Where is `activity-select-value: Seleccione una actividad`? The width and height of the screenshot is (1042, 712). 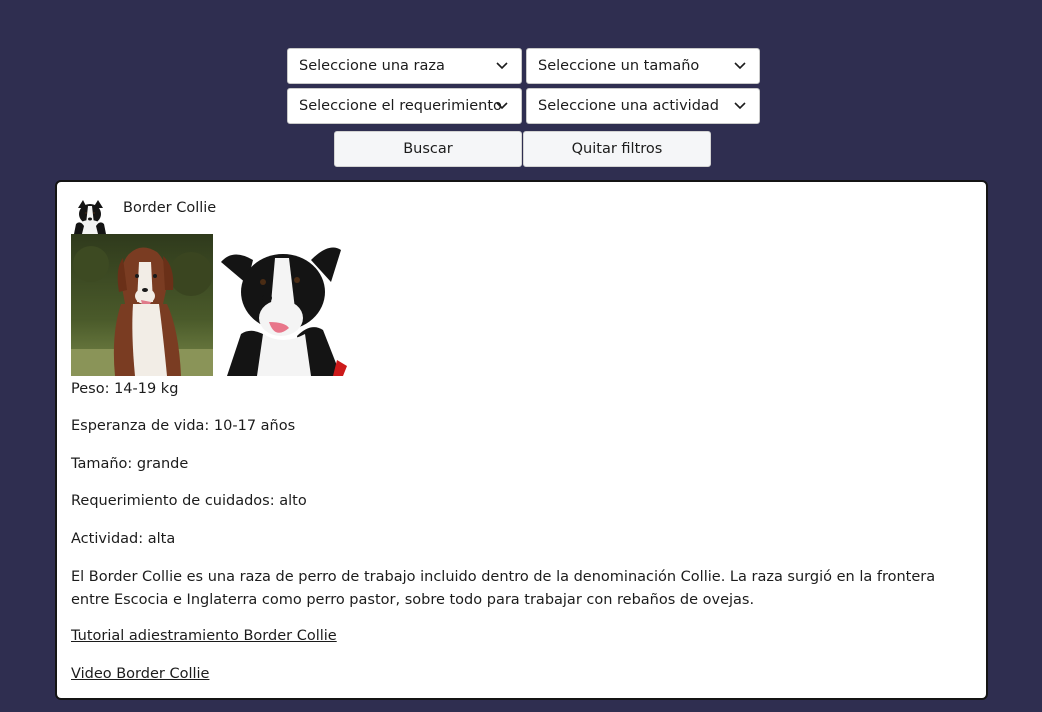
activity-select-value: Seleccione una actividad is located at coordinates (628, 106).